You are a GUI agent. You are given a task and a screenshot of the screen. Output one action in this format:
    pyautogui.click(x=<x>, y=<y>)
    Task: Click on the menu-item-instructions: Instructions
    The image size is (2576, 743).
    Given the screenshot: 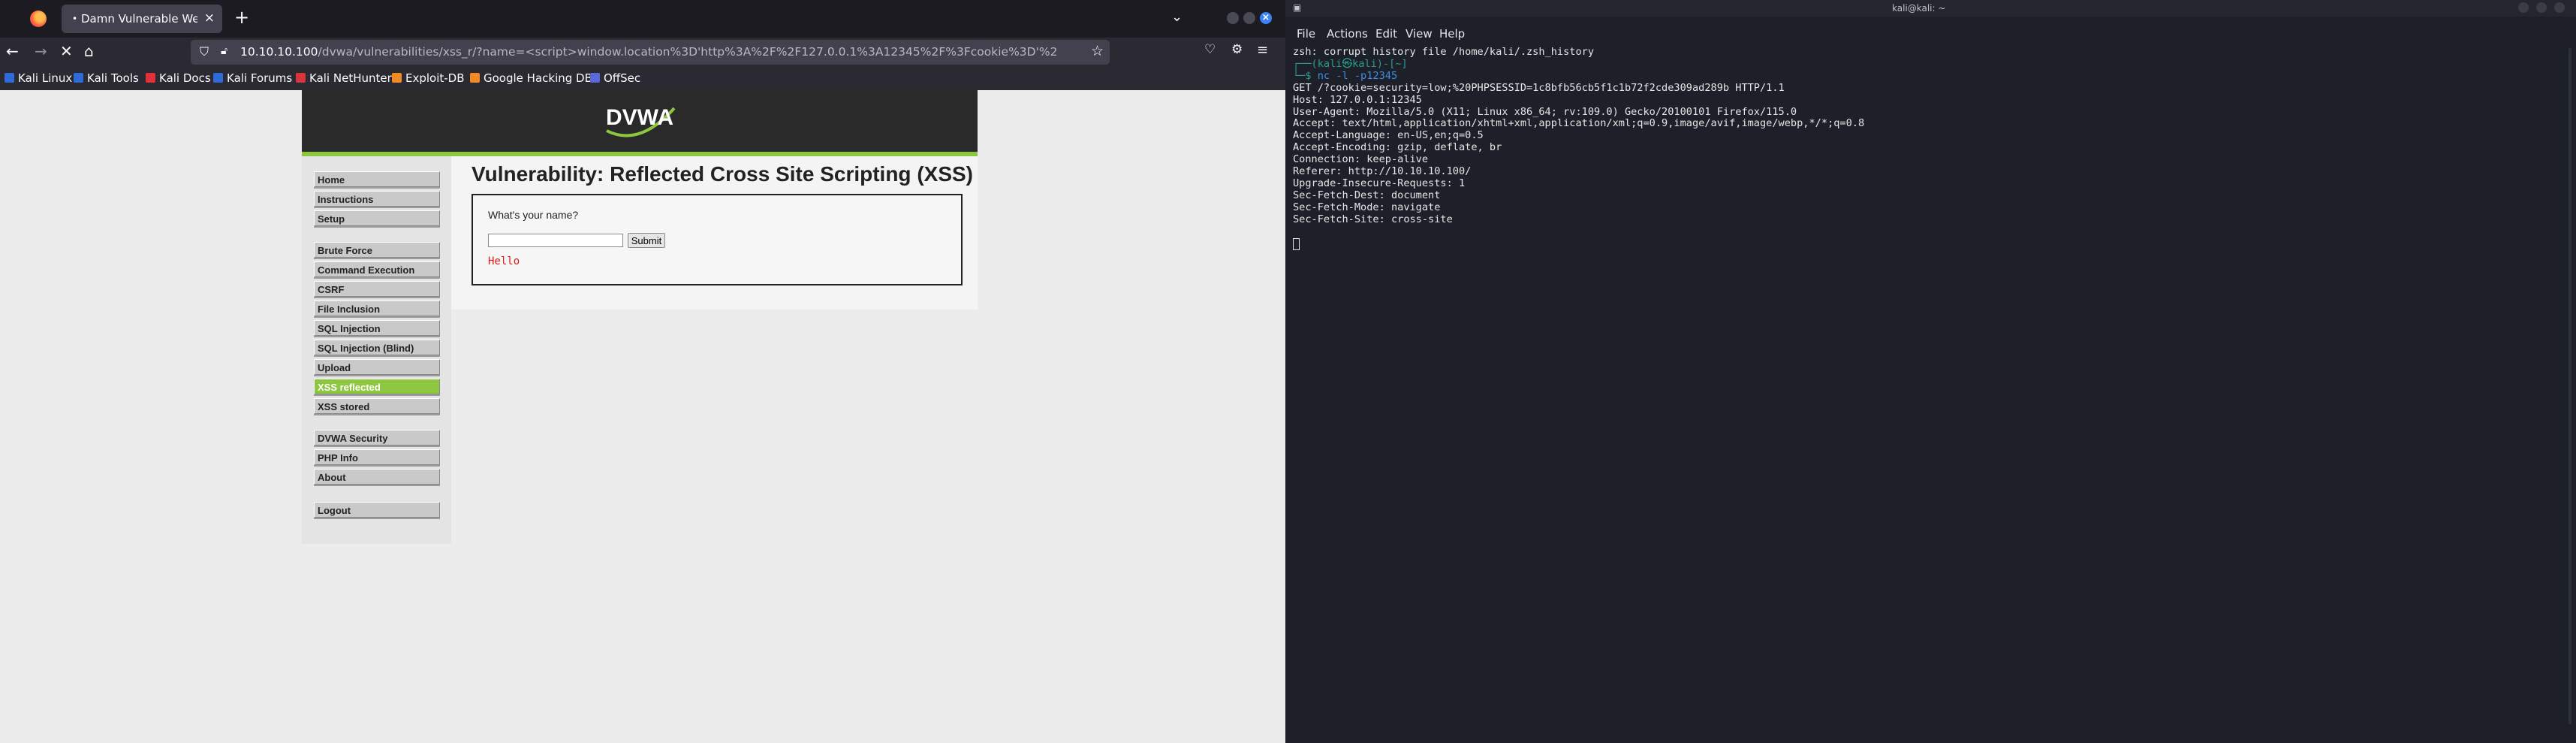 What is the action you would take?
    pyautogui.click(x=377, y=199)
    